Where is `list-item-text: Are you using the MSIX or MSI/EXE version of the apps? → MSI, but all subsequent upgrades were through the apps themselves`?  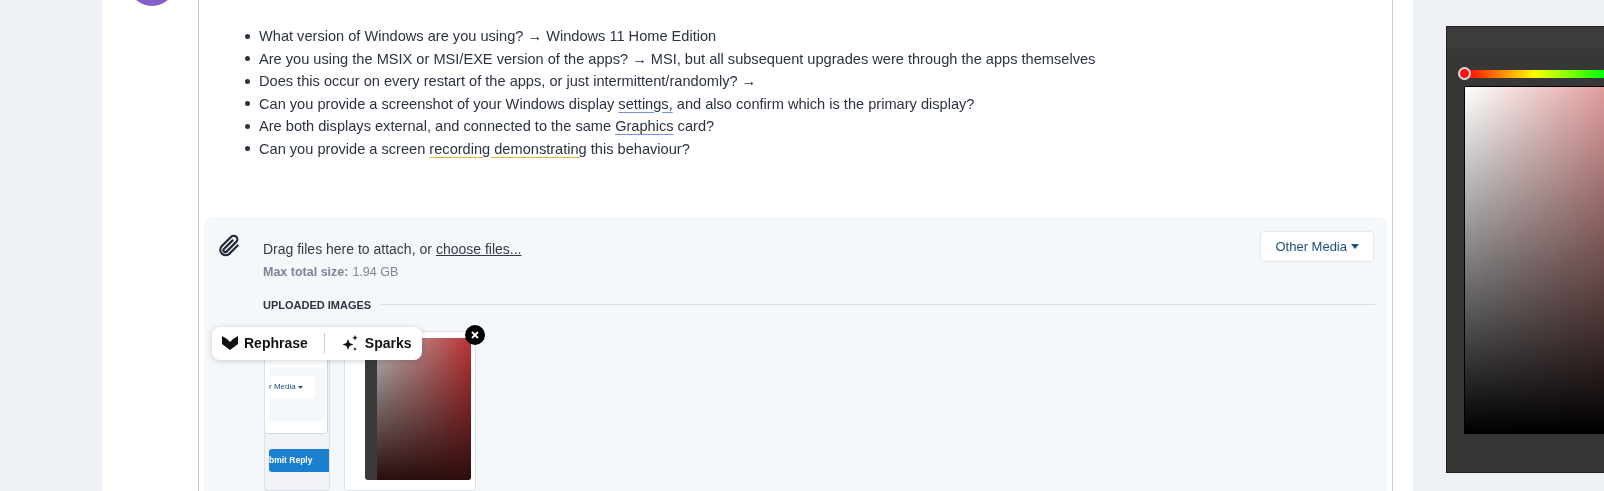
list-item-text: Are you using the MSIX or MSI/EXE version of the apps? → MSI, but all subsequent upgrades were through the apps themselves is located at coordinates (677, 59).